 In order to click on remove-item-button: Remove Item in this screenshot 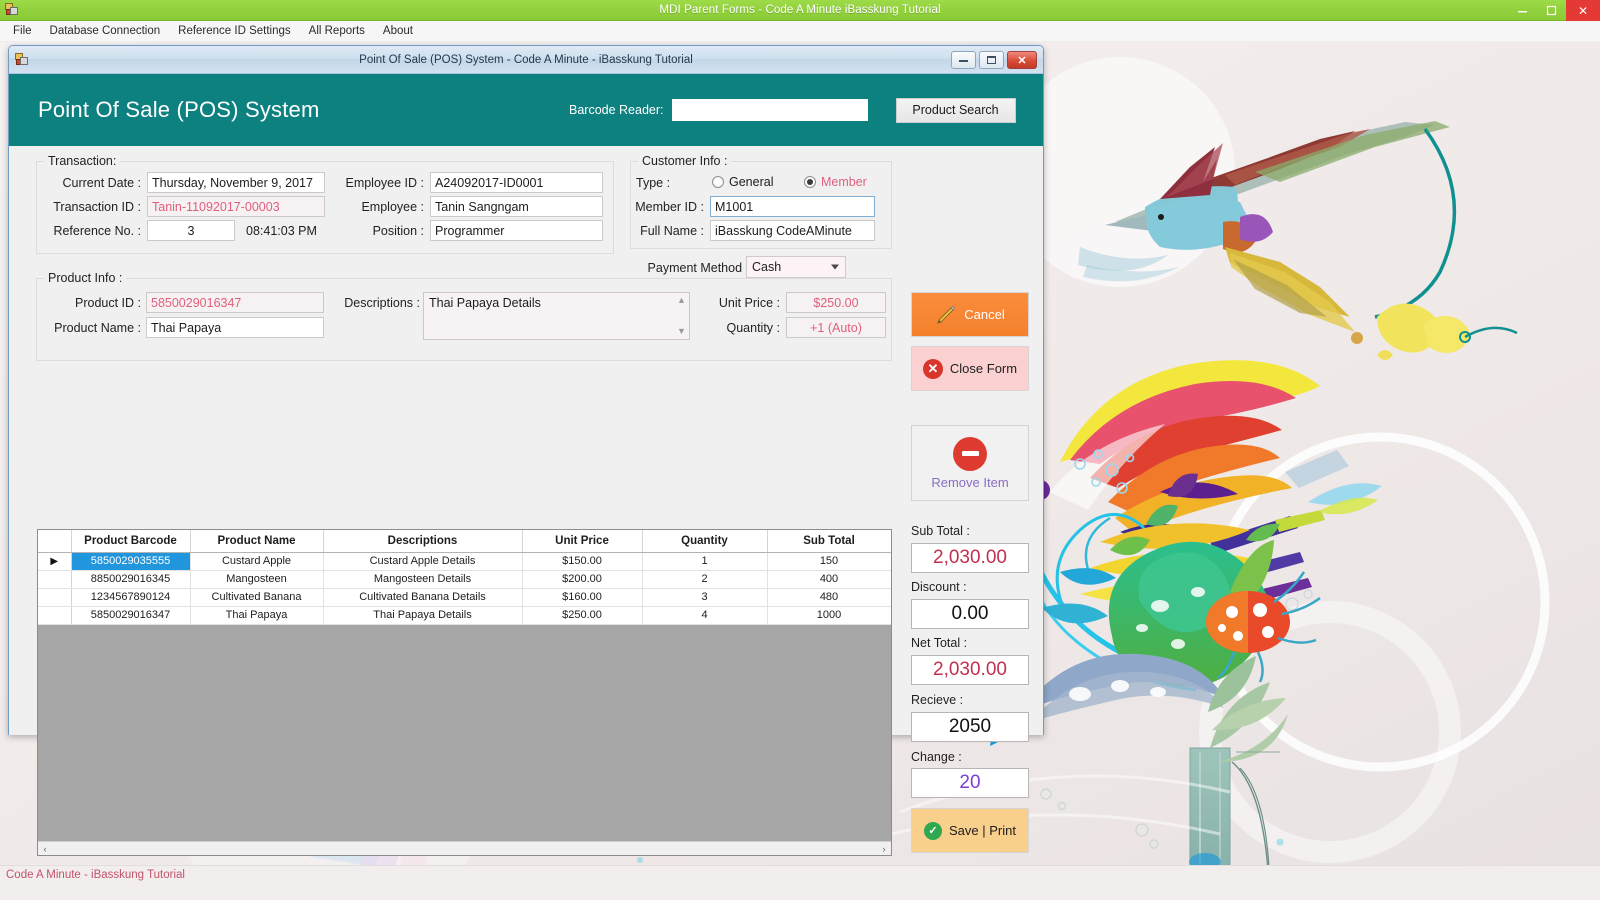, I will do `click(970, 463)`.